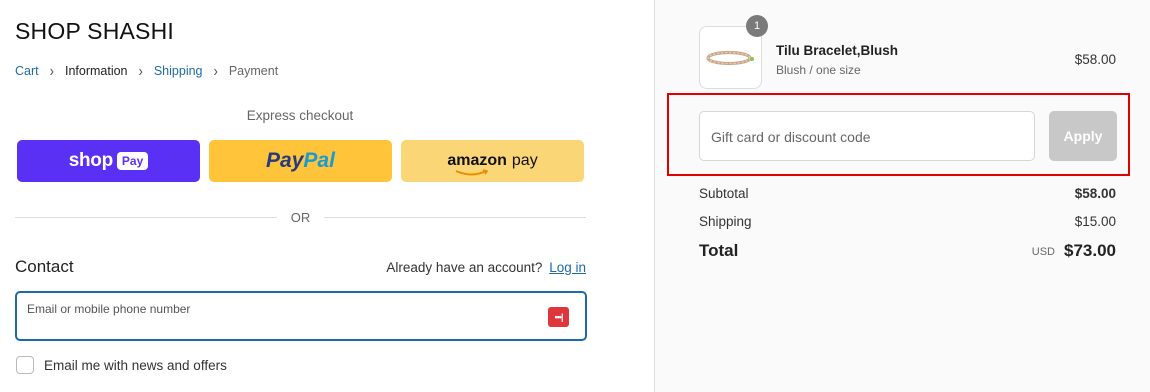 Image resolution: width=1150 pixels, height=392 pixels. I want to click on amazon-logo-word: amazon, so click(477, 164).